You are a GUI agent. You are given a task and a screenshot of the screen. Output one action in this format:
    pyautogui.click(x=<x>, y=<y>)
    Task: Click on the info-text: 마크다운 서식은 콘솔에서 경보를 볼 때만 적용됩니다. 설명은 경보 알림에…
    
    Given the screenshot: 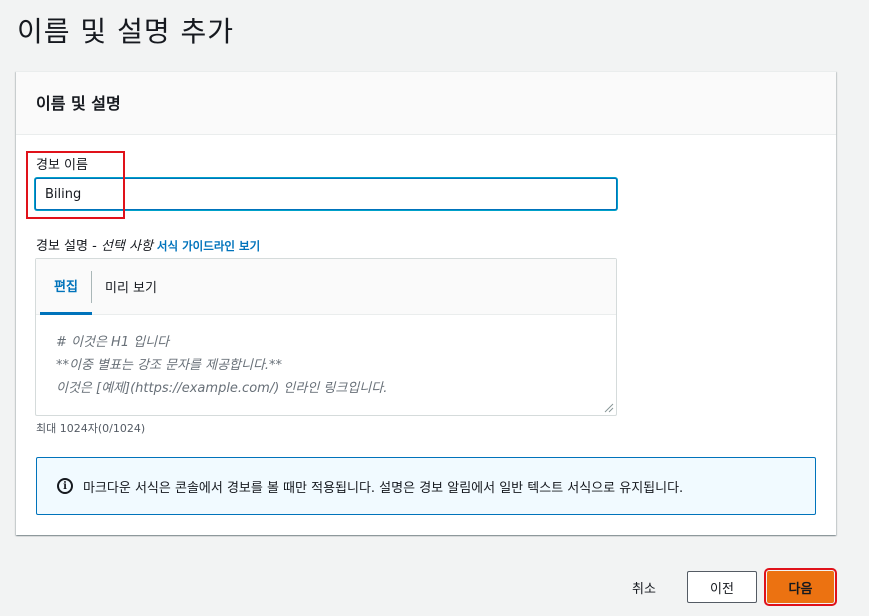 What is the action you would take?
    pyautogui.click(x=383, y=488)
    